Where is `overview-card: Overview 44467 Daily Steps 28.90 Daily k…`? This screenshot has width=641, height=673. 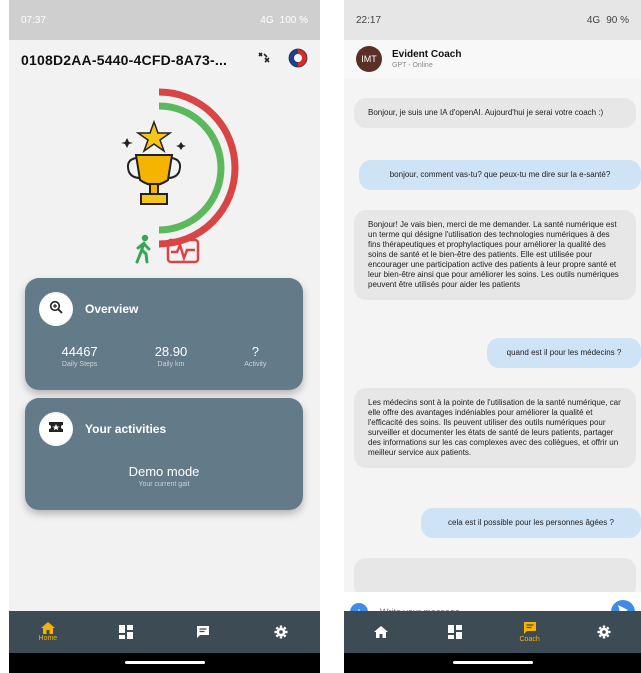
overview-card: Overview 44467 Daily Steps 28.90 Daily k… is located at coordinates (164, 334).